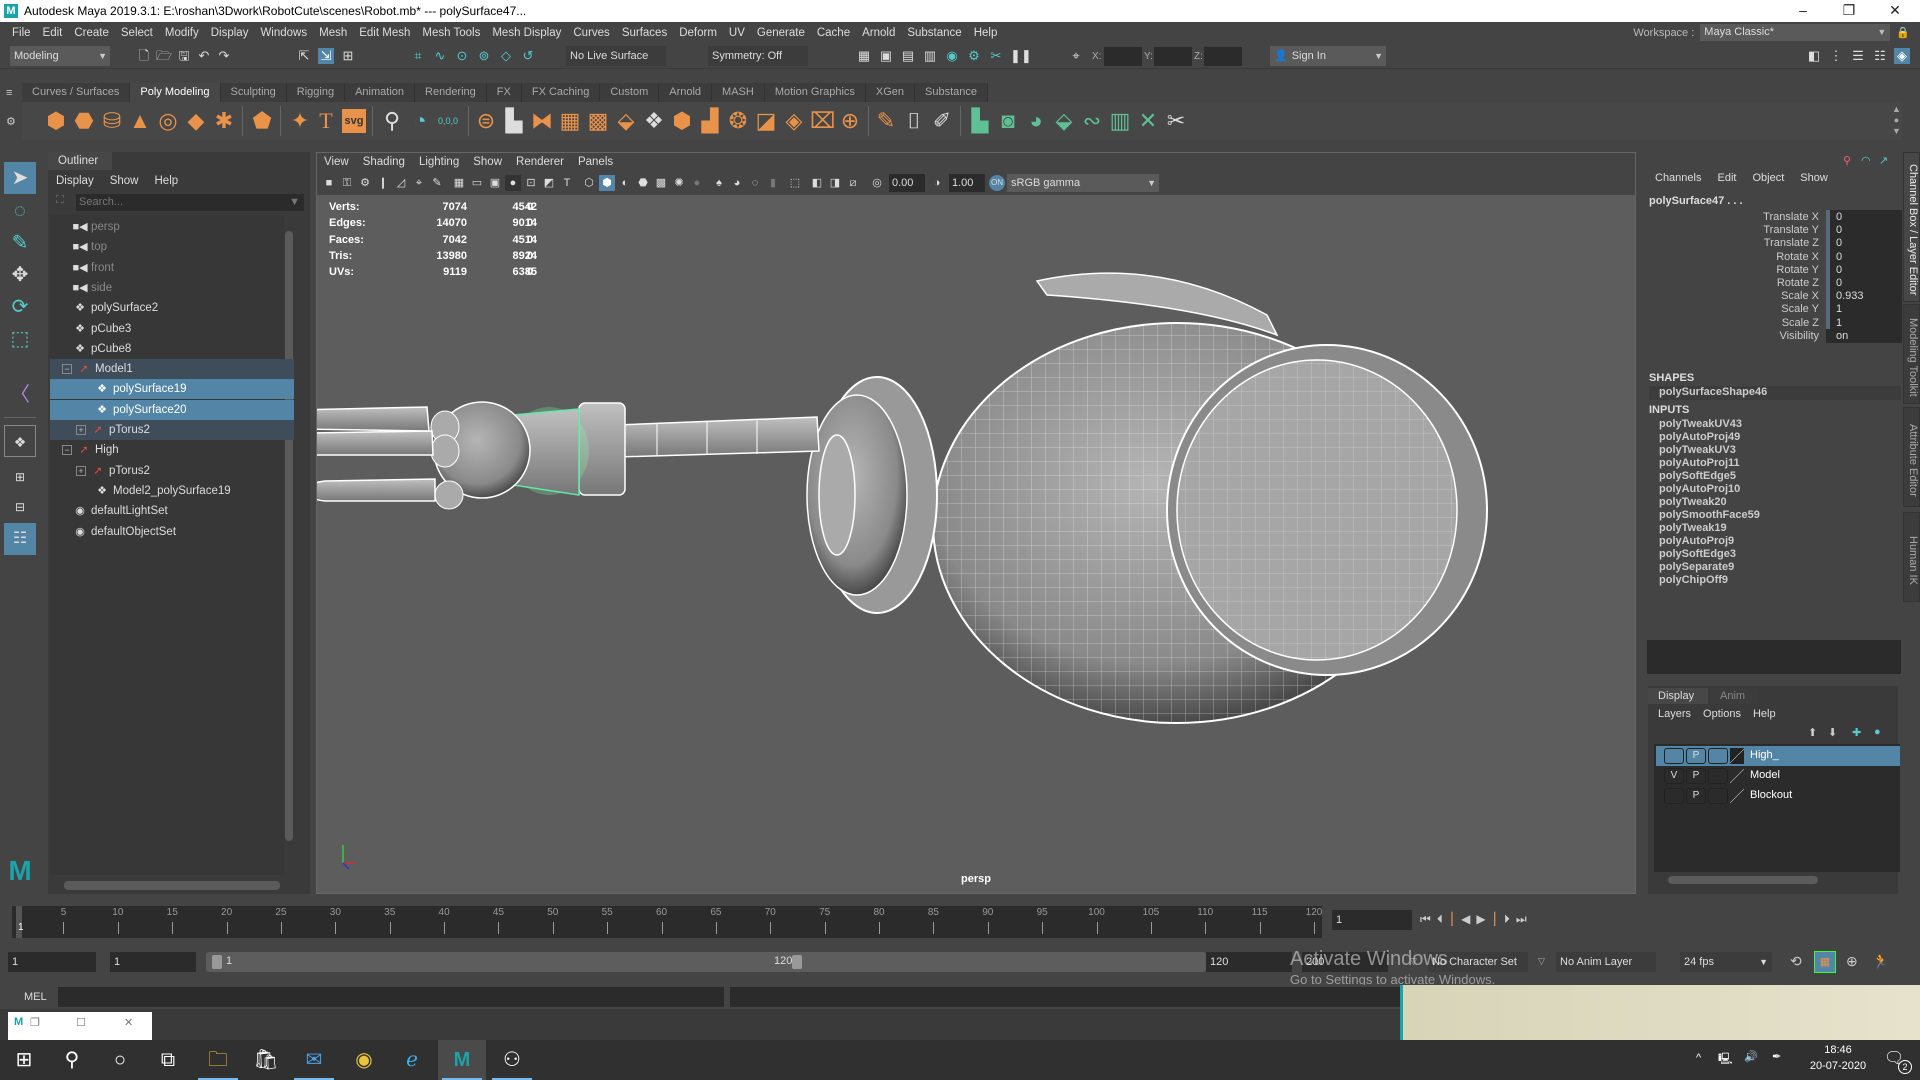 The image size is (1920, 1080). I want to click on expand-icon: +, so click(81, 429).